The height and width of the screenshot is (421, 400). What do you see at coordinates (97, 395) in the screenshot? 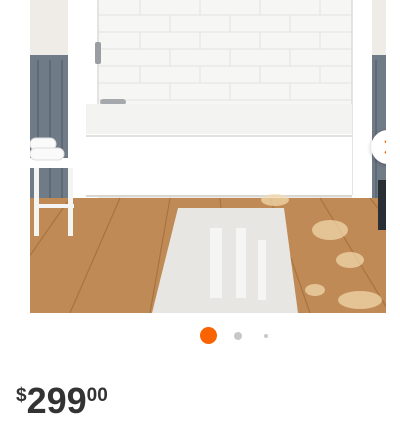
I see `price-cents: 00` at bounding box center [97, 395].